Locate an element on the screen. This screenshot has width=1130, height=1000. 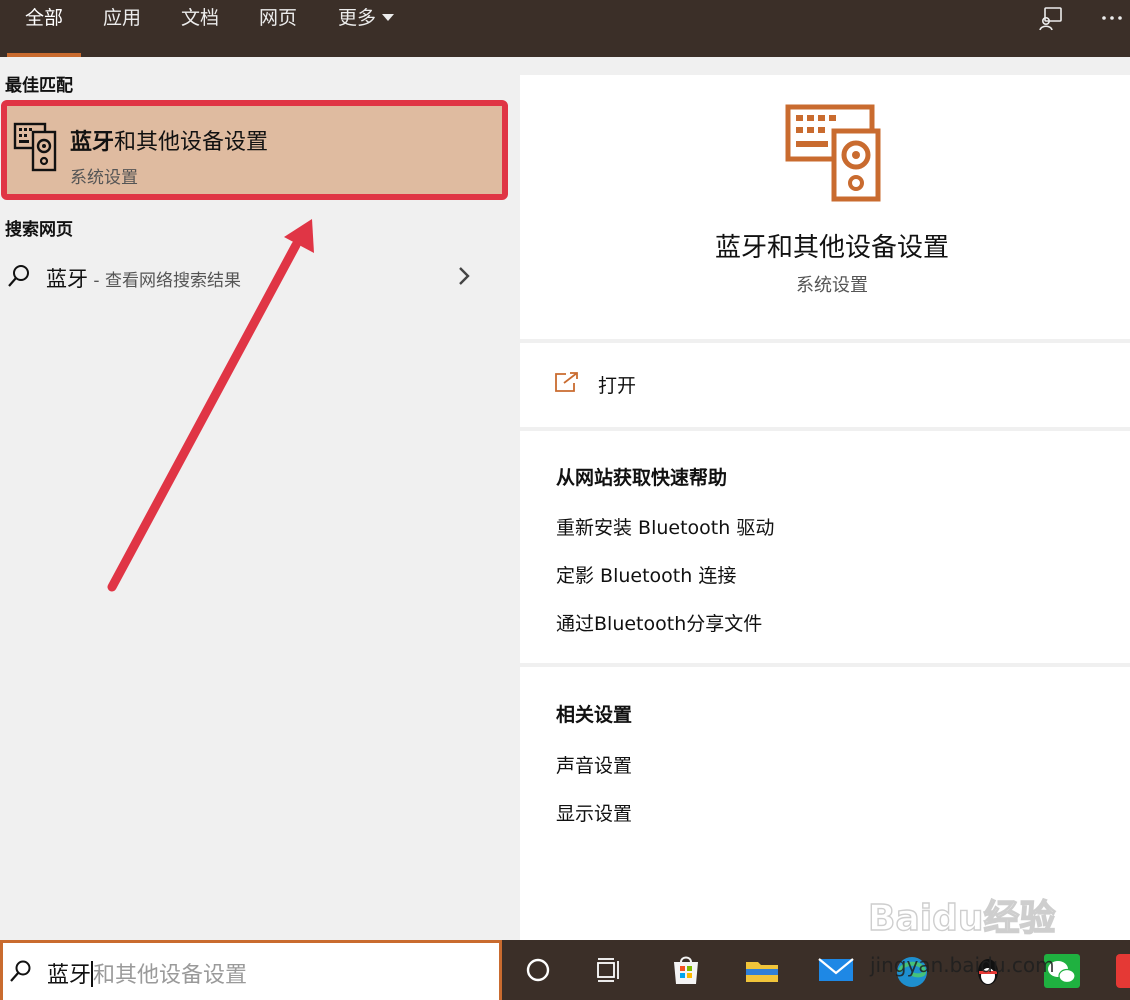
best-match-result: 蓝牙和其他设备设置 系统设置 is located at coordinates (254, 150).